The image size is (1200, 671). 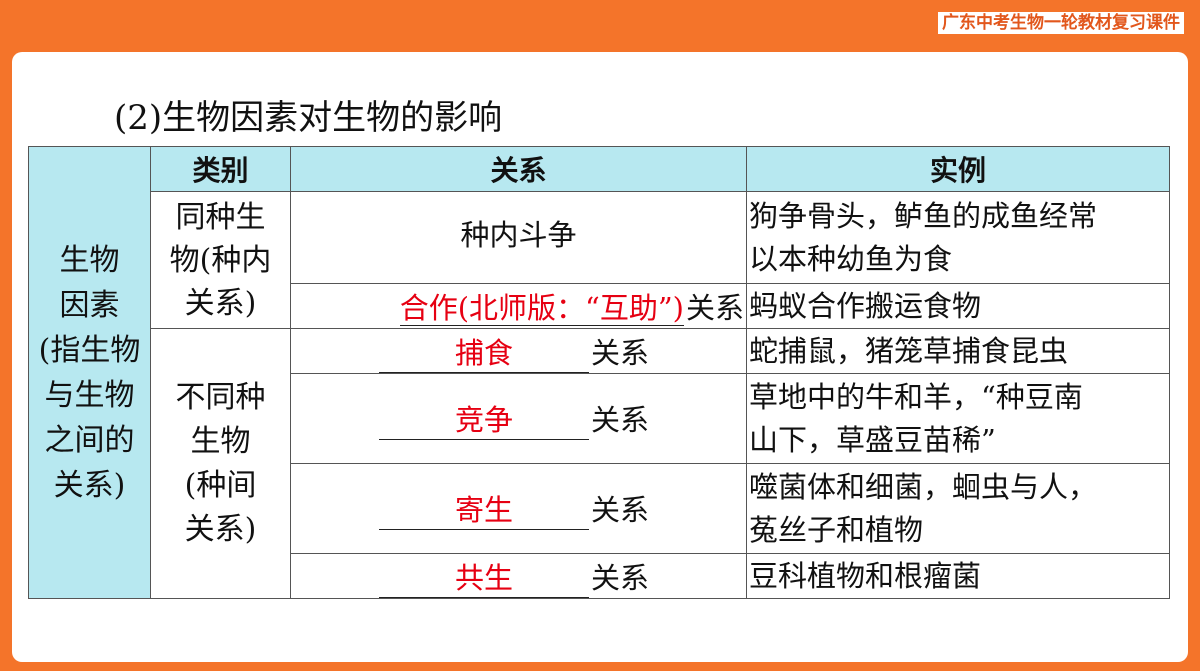 I want to click on relation-cell: 竞争 关系, so click(x=518, y=418).